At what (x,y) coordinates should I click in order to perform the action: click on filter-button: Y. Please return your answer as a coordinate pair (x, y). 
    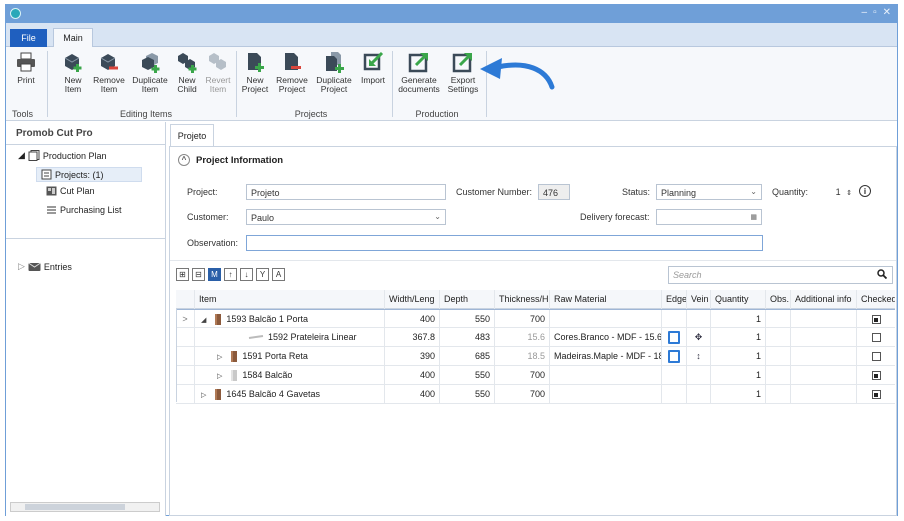
    Looking at the image, I should click on (262, 274).